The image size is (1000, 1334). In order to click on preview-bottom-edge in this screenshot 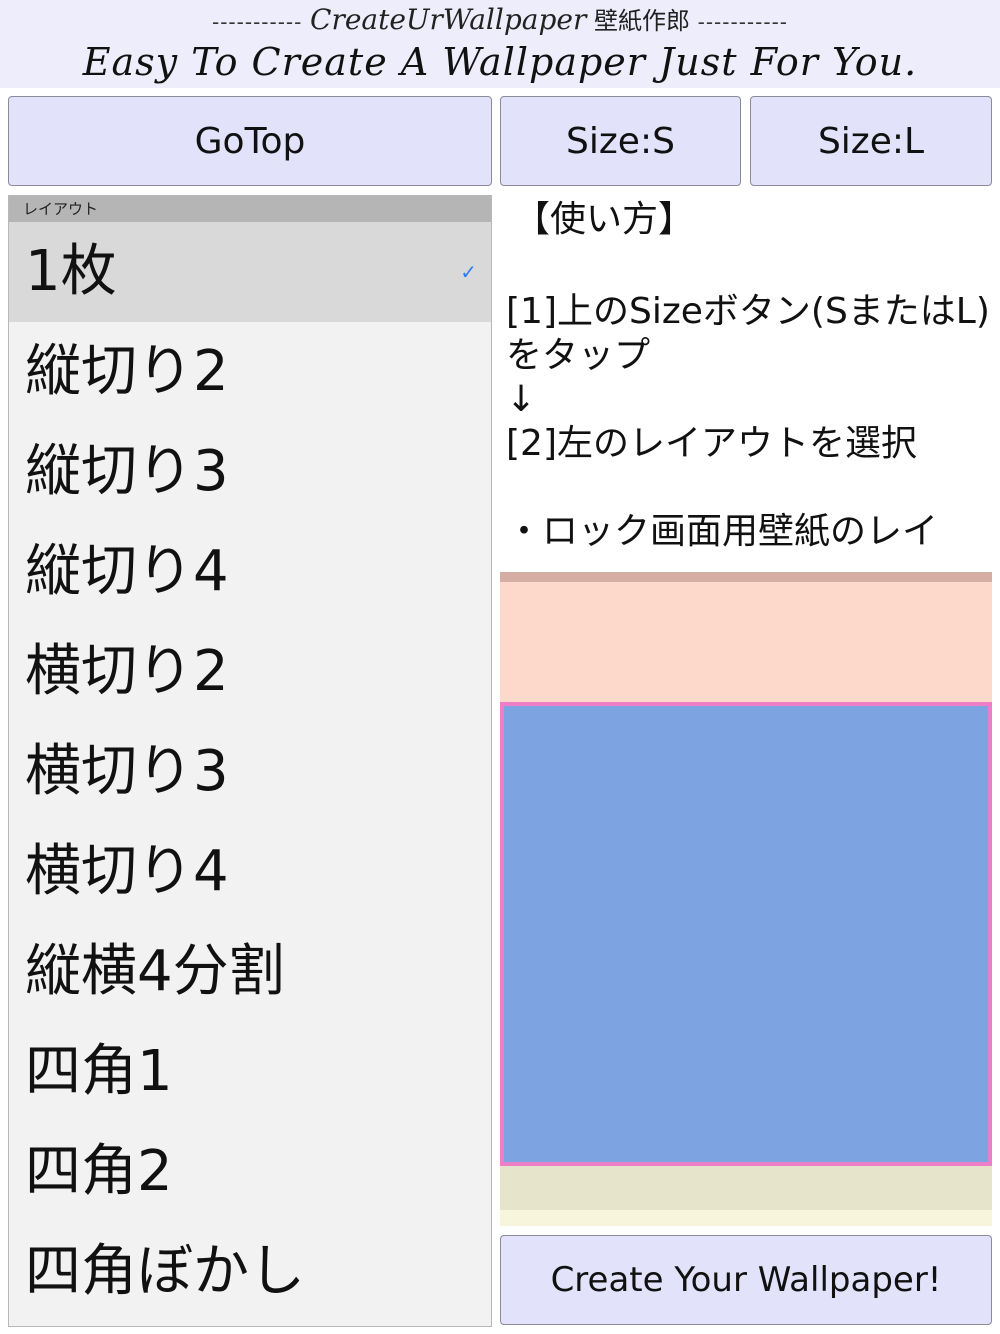, I will do `click(746, 1218)`.